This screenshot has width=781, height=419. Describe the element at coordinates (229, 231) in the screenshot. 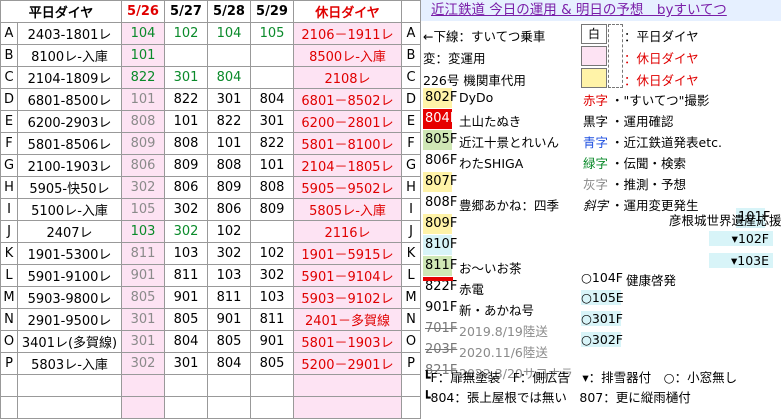

I see `row-day-3: 102` at that location.